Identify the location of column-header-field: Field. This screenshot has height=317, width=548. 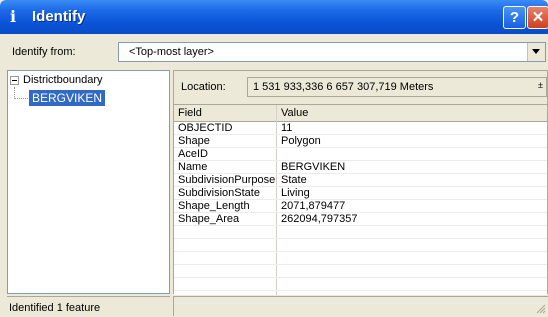
(190, 113).